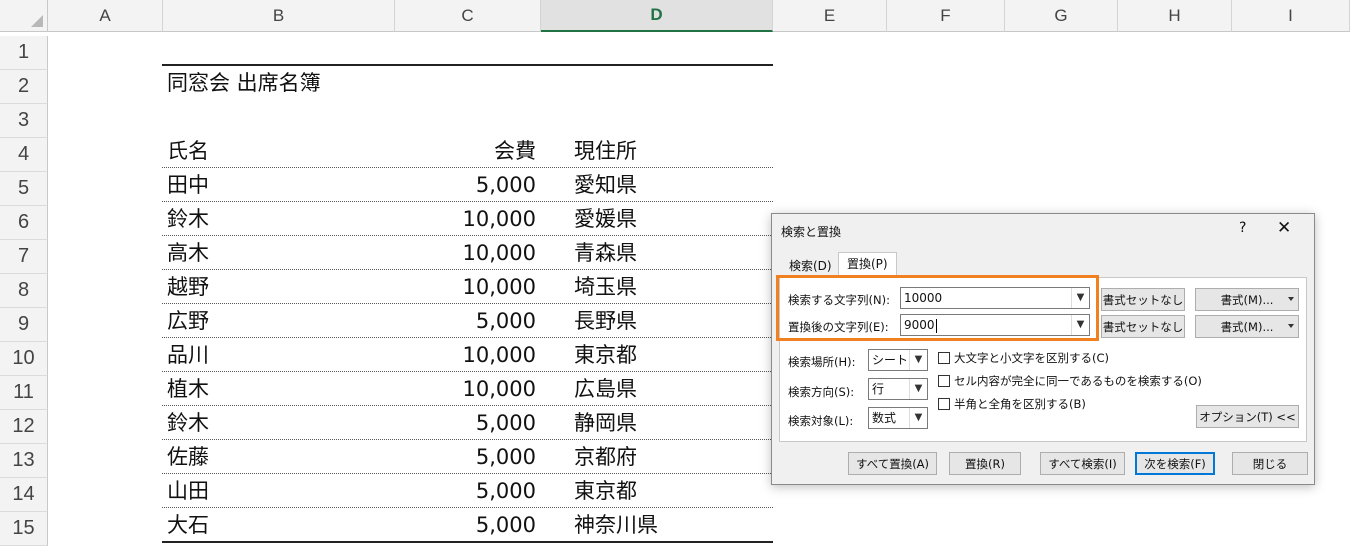 Image resolution: width=1350 pixels, height=556 pixels. I want to click on row-header-9: 9, so click(24, 325).